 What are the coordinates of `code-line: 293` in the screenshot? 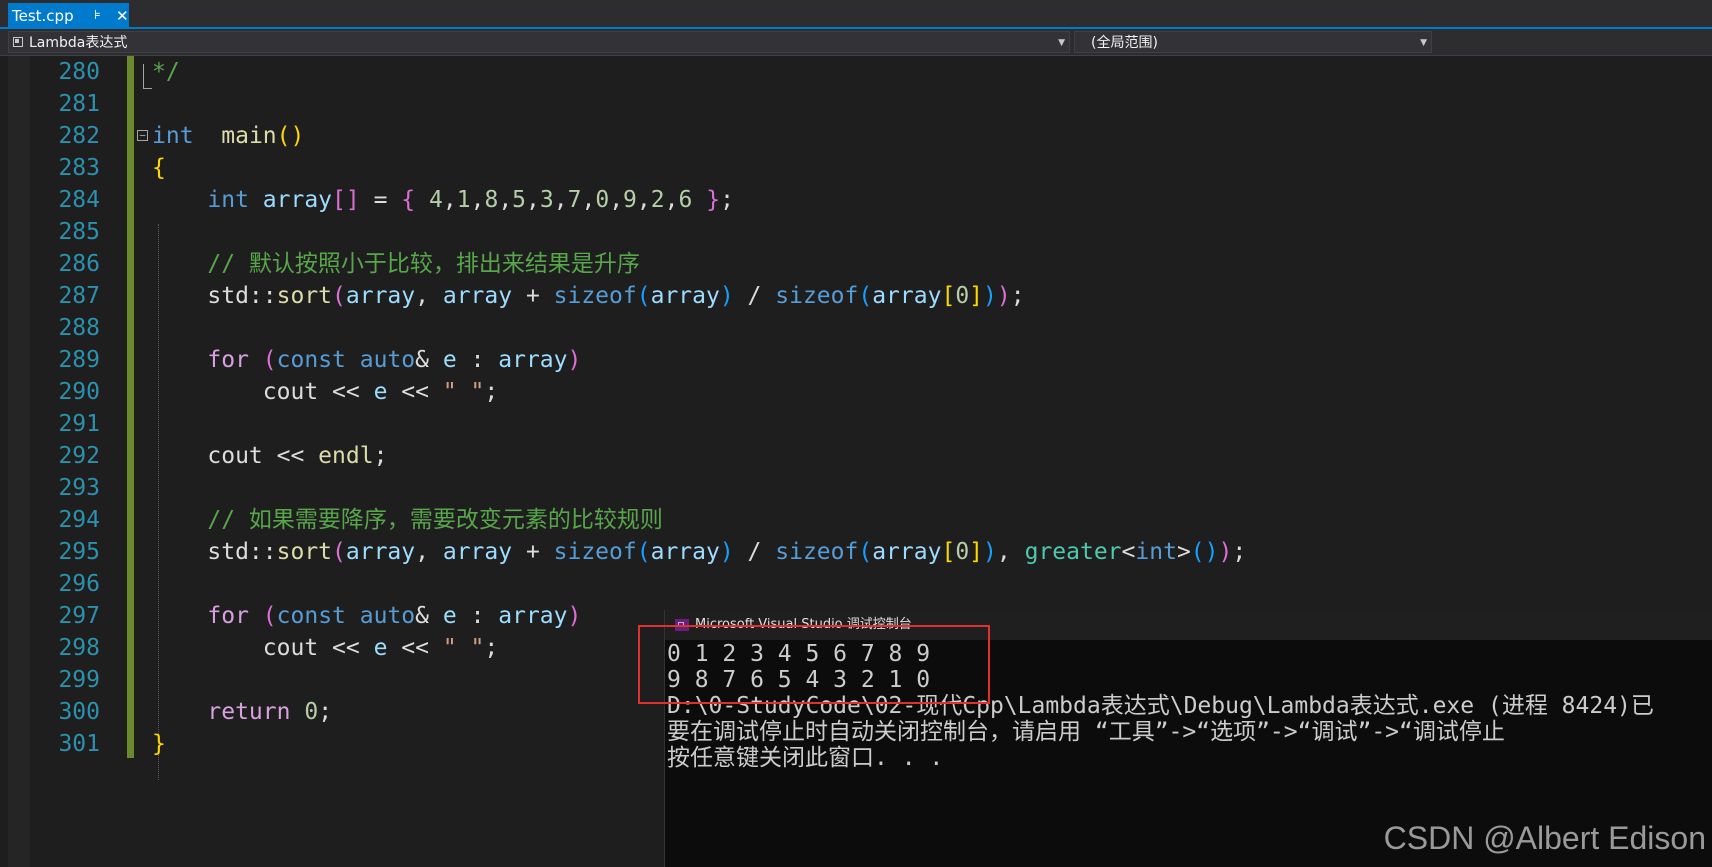 It's located at (856, 488).